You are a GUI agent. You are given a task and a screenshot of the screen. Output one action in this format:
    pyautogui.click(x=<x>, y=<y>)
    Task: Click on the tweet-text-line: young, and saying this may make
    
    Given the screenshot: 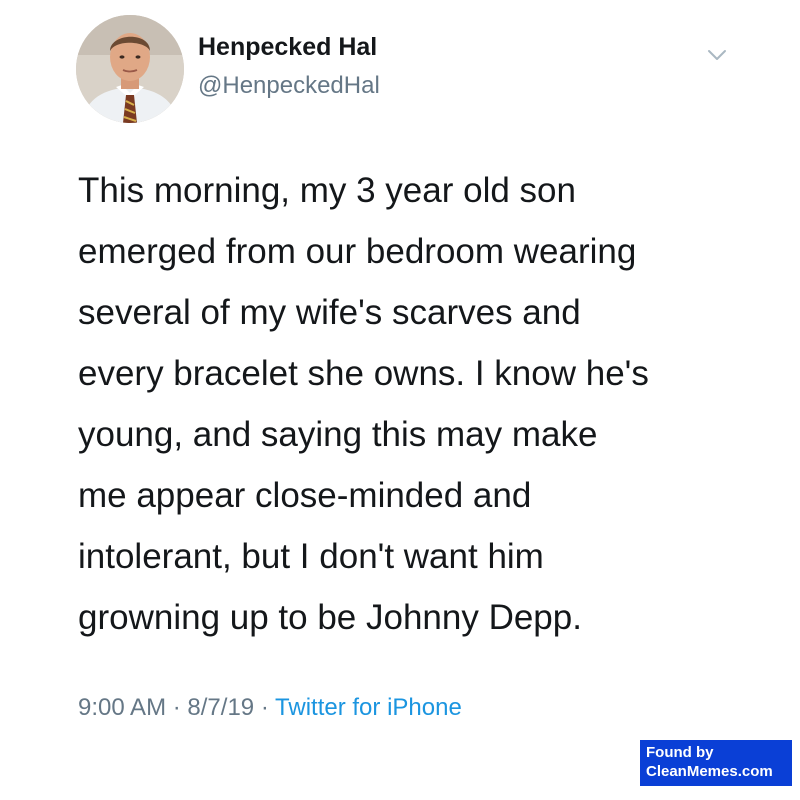 What is the action you would take?
    pyautogui.click(x=338, y=434)
    